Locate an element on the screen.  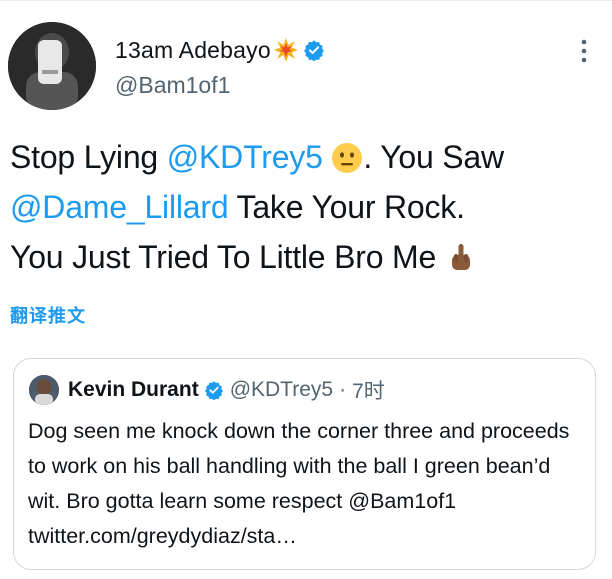
quoted-author-avatar is located at coordinates (44, 390).